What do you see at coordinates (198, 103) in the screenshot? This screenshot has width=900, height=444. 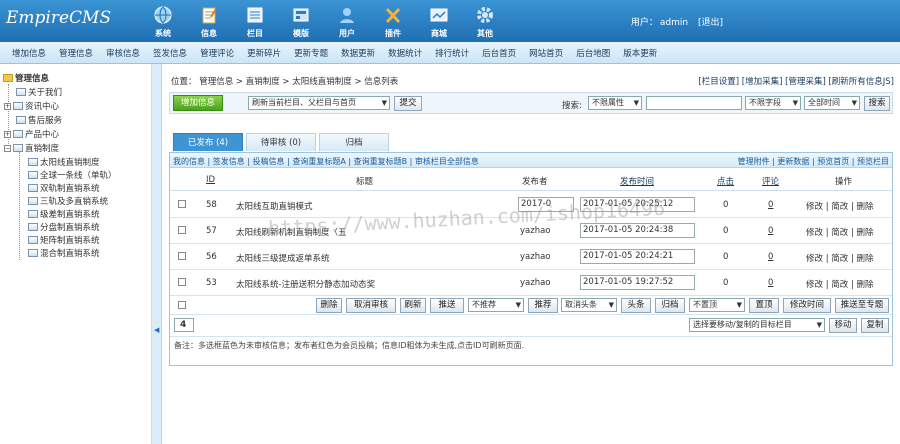 I see `add-info-button: 增加信息` at bounding box center [198, 103].